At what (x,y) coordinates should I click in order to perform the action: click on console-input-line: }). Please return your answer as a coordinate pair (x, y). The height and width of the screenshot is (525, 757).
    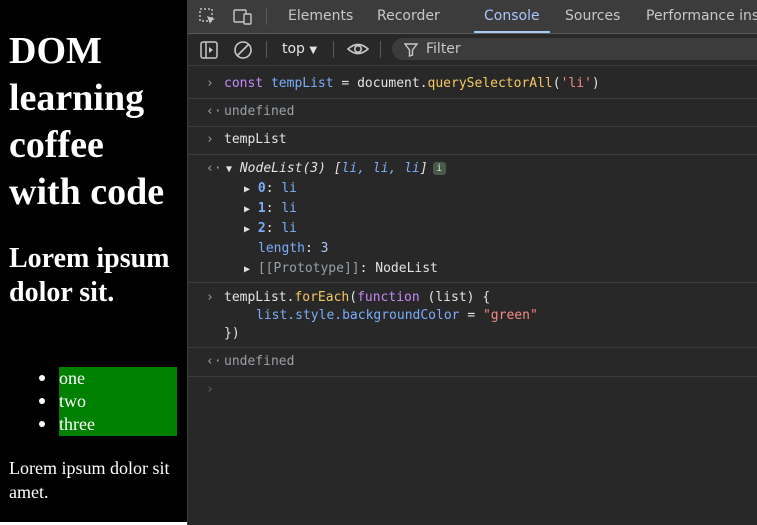
    Looking at the image, I should click on (232, 334).